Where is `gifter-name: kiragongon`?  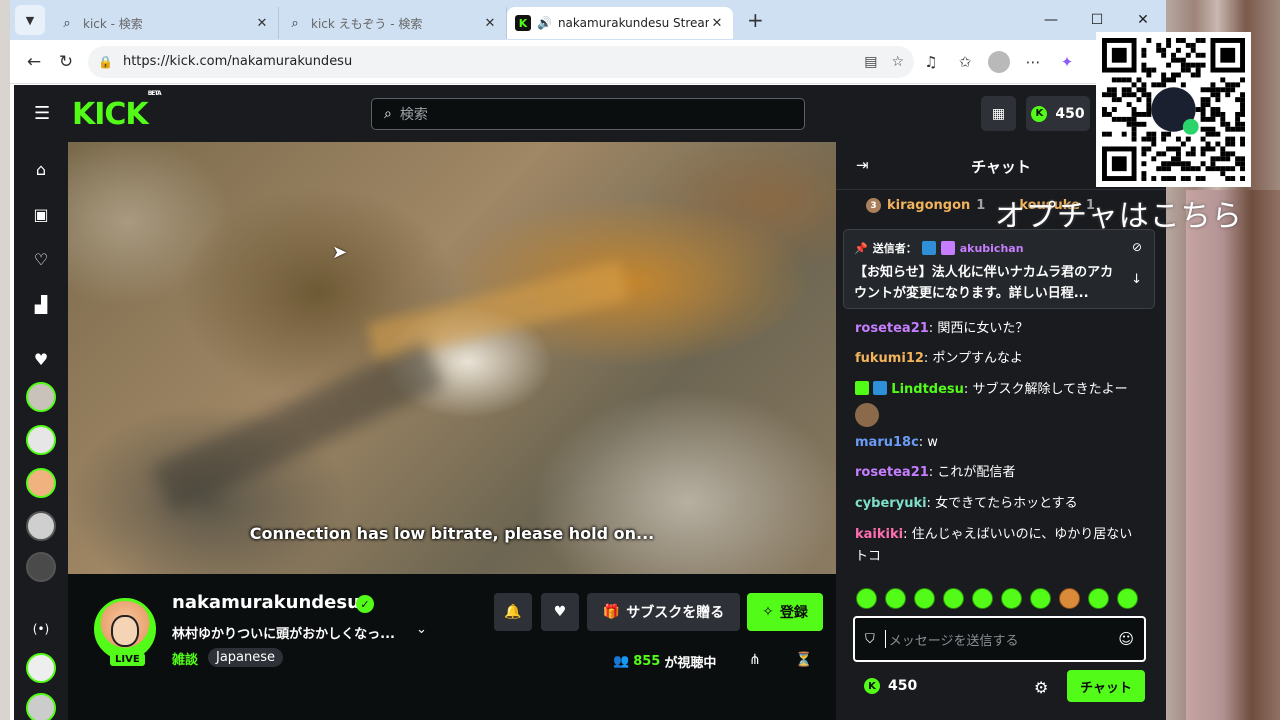
gifter-name: kiragongon is located at coordinates (928, 205).